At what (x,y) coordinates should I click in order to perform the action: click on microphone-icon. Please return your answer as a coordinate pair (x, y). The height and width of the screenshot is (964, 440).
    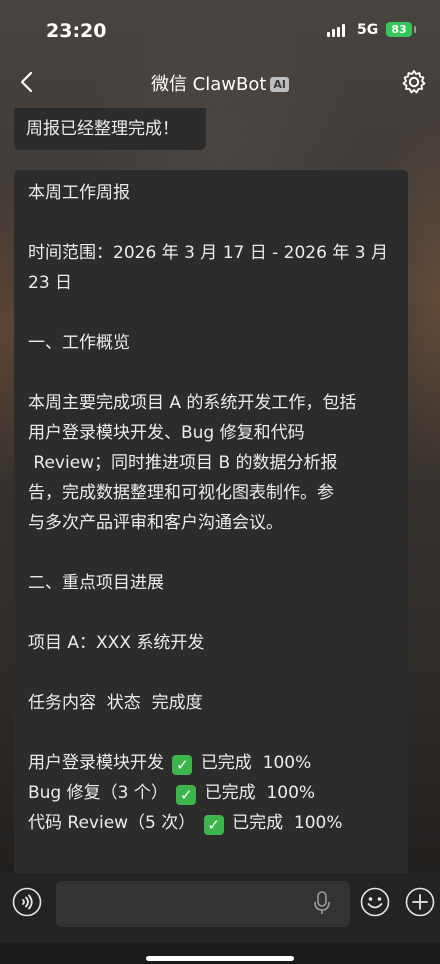
    Looking at the image, I should click on (322, 903).